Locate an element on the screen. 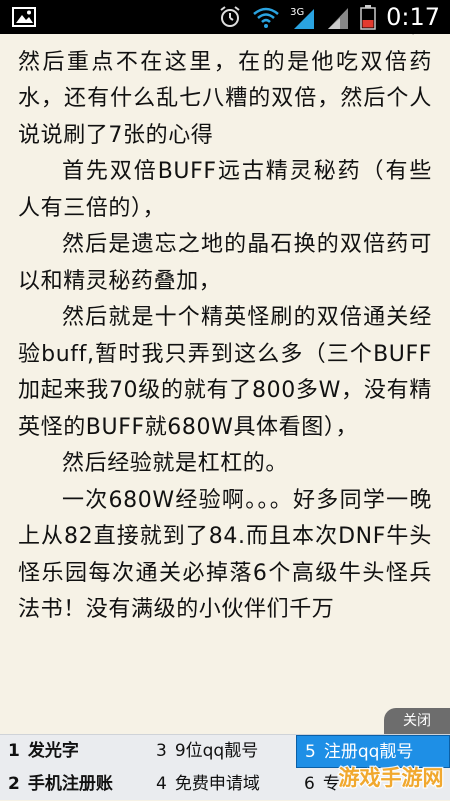 The height and width of the screenshot is (801, 450). image-notification-icon is located at coordinates (24, 17).